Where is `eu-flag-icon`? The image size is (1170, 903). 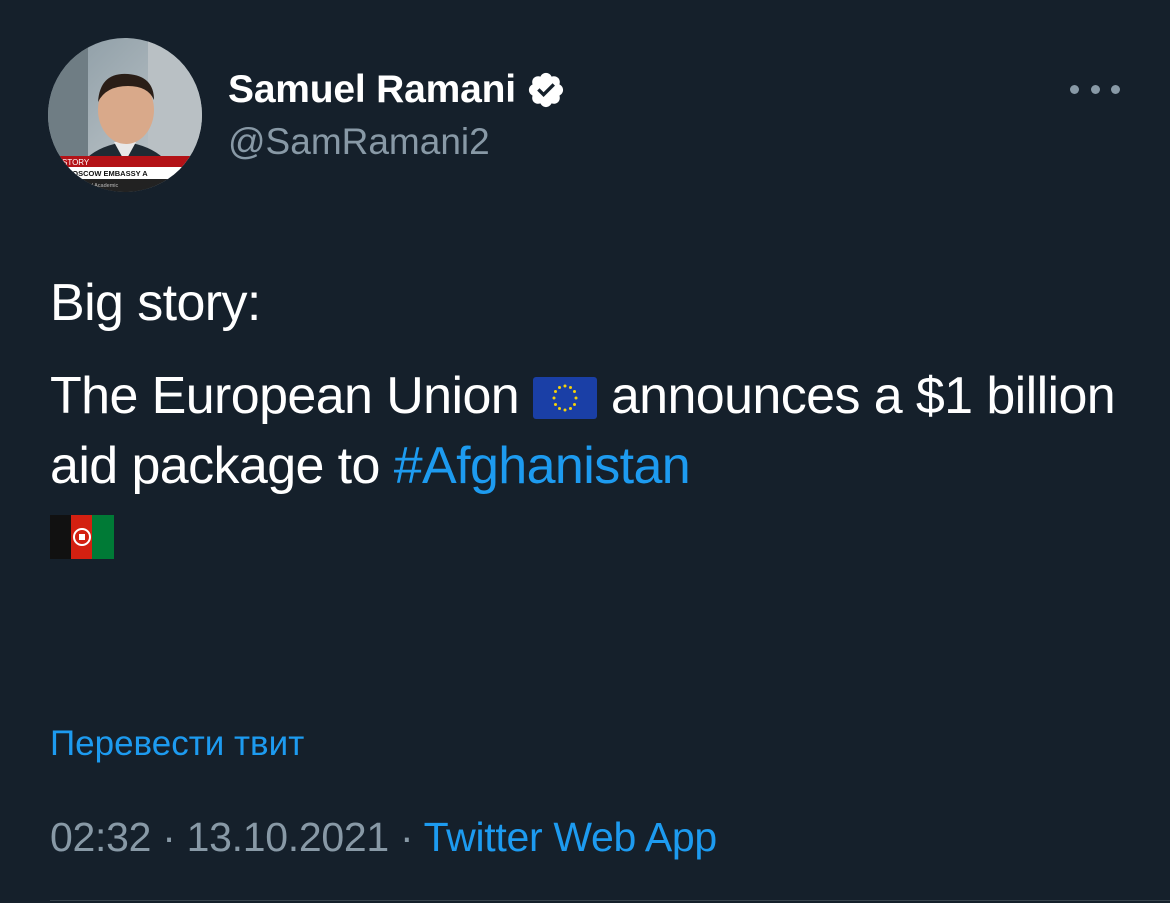
eu-flag-icon is located at coordinates (564, 398).